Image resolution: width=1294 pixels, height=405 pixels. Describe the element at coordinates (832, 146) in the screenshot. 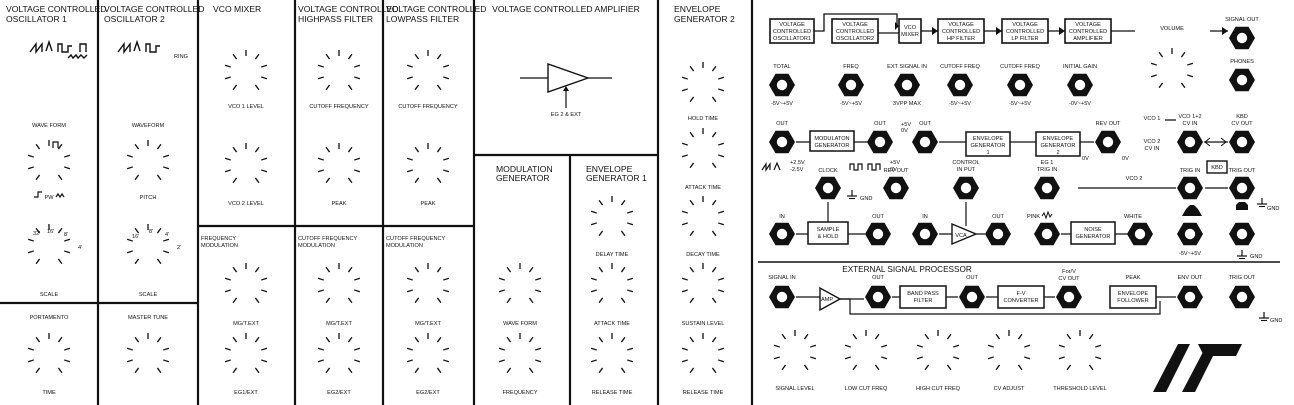

I see `mg-box-l2: GENERATOR` at that location.